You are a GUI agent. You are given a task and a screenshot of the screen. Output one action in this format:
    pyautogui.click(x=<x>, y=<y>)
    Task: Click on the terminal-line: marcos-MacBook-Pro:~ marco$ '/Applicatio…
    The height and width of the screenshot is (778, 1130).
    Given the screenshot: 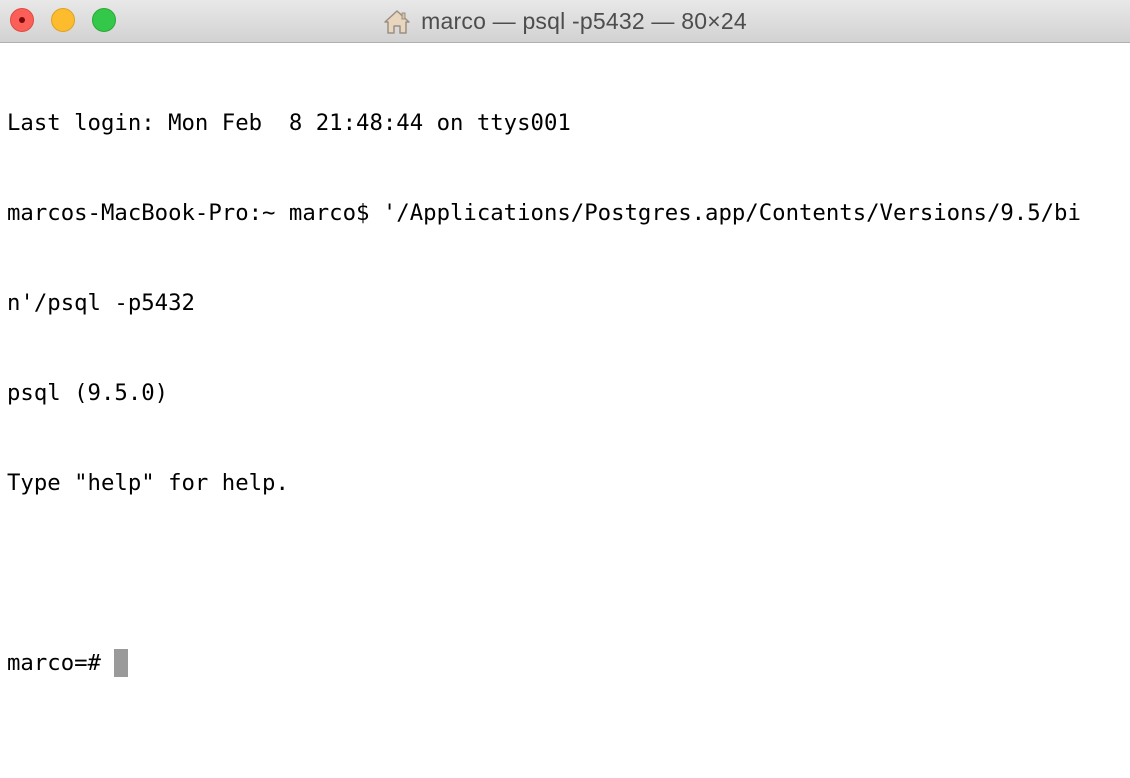 What is the action you would take?
    pyautogui.click(x=544, y=213)
    